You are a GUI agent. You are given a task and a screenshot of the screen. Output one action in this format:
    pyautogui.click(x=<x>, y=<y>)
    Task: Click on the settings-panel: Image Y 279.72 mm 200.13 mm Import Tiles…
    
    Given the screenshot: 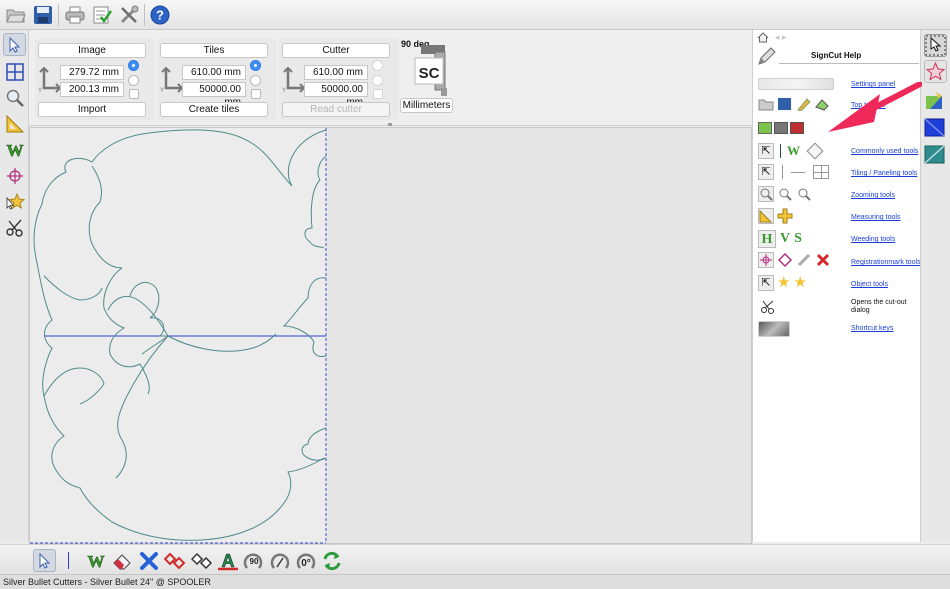 What is the action you would take?
    pyautogui.click(x=390, y=78)
    